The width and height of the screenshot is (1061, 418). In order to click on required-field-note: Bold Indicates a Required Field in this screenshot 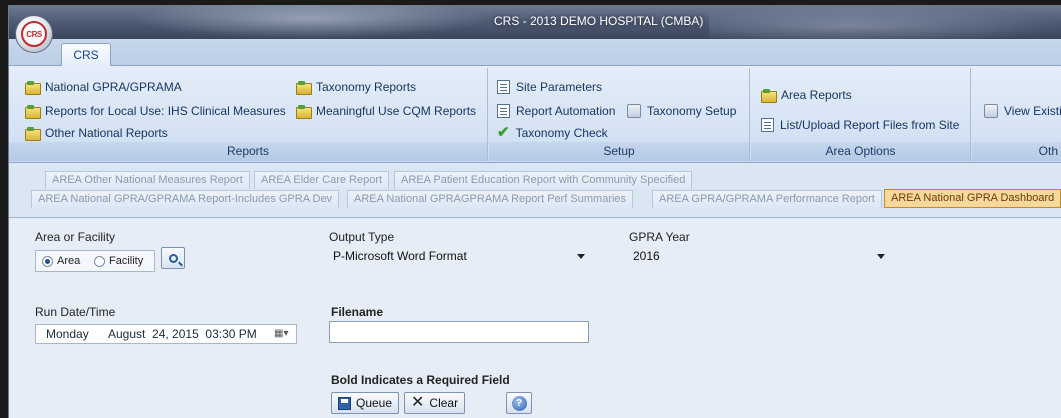, I will do `click(420, 380)`.